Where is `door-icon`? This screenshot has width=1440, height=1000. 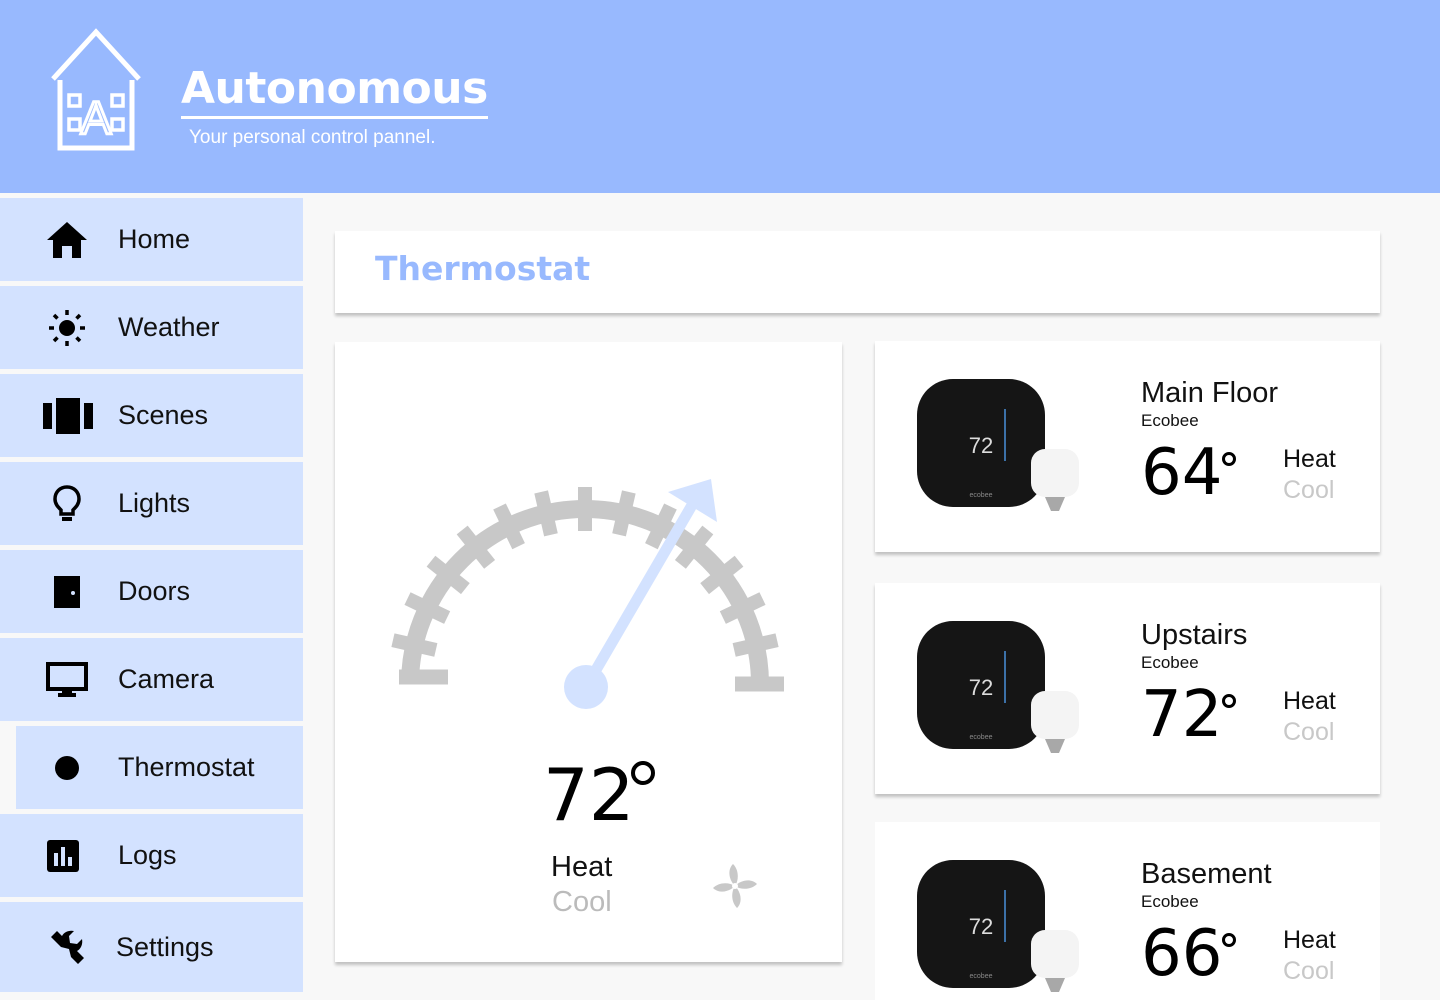 door-icon is located at coordinates (67, 592).